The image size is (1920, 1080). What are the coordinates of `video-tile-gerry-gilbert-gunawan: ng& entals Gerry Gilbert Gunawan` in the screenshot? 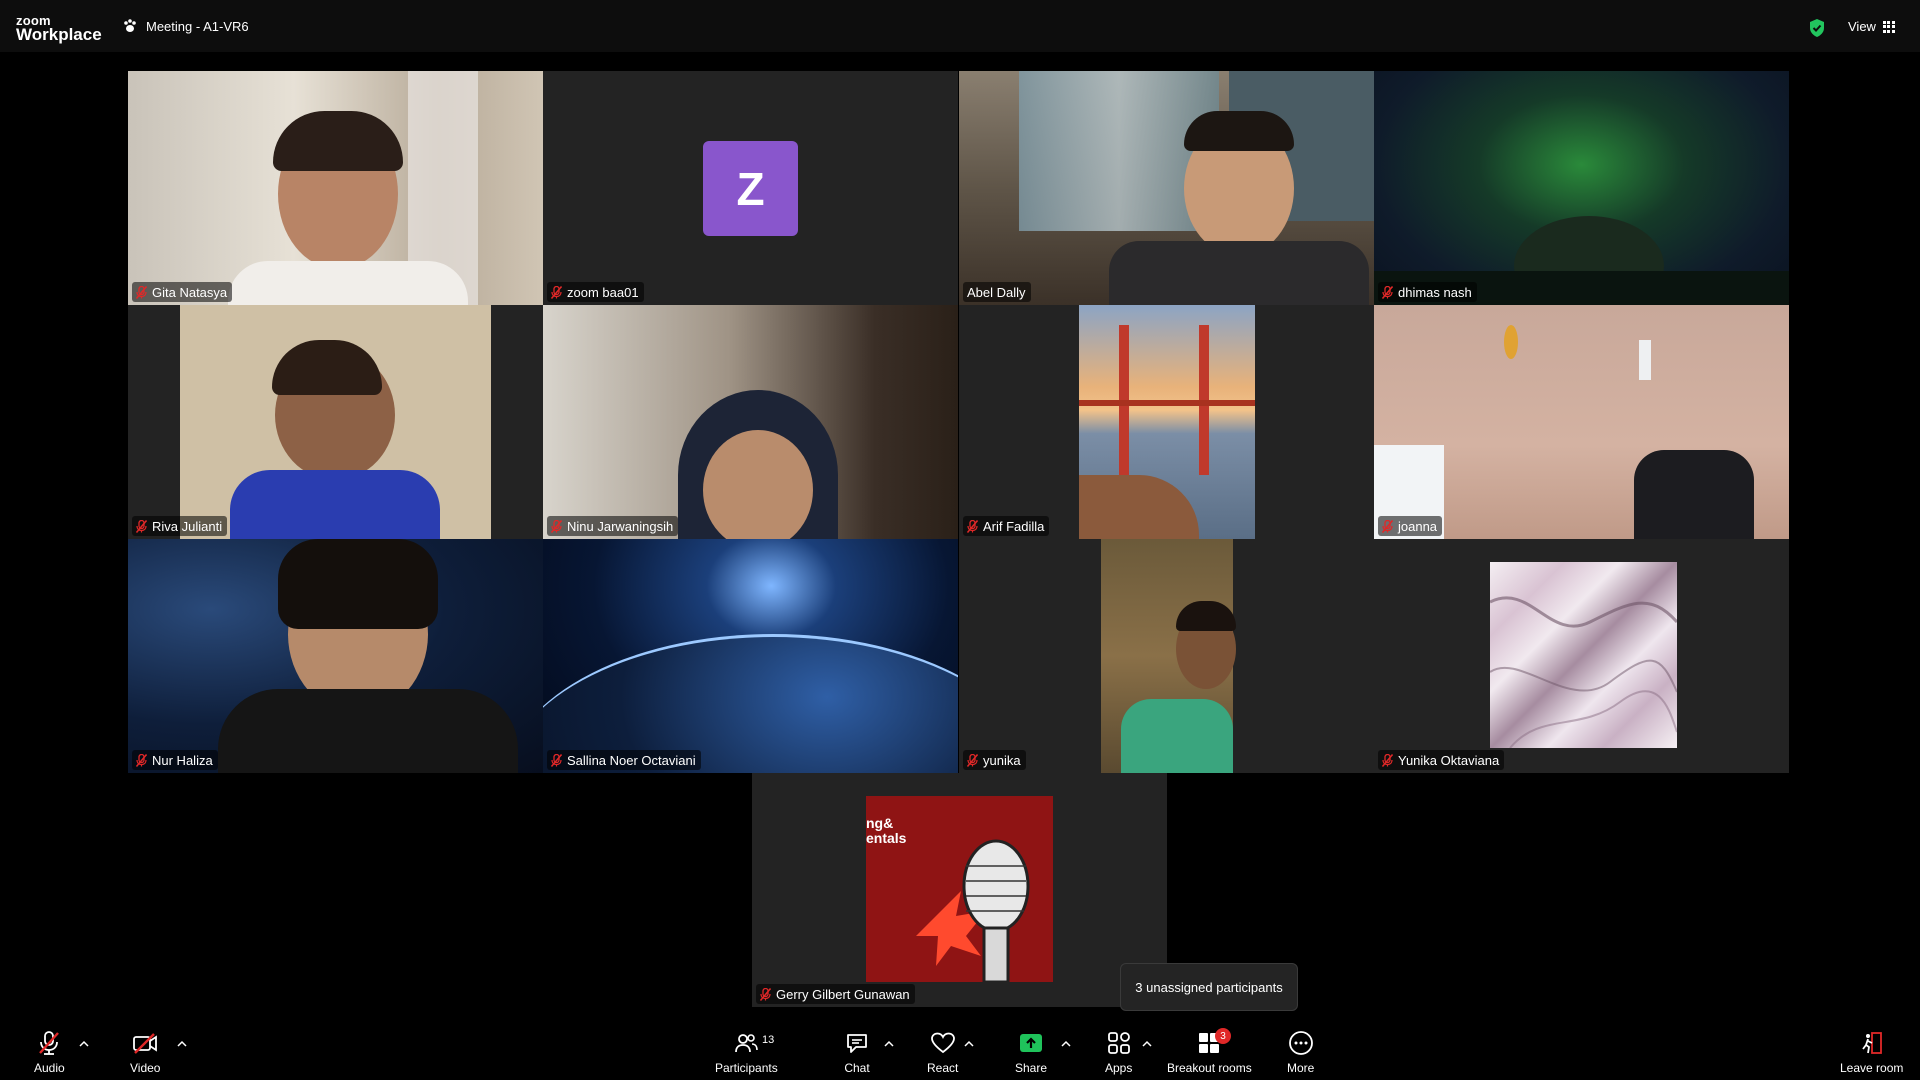 It's located at (959, 890).